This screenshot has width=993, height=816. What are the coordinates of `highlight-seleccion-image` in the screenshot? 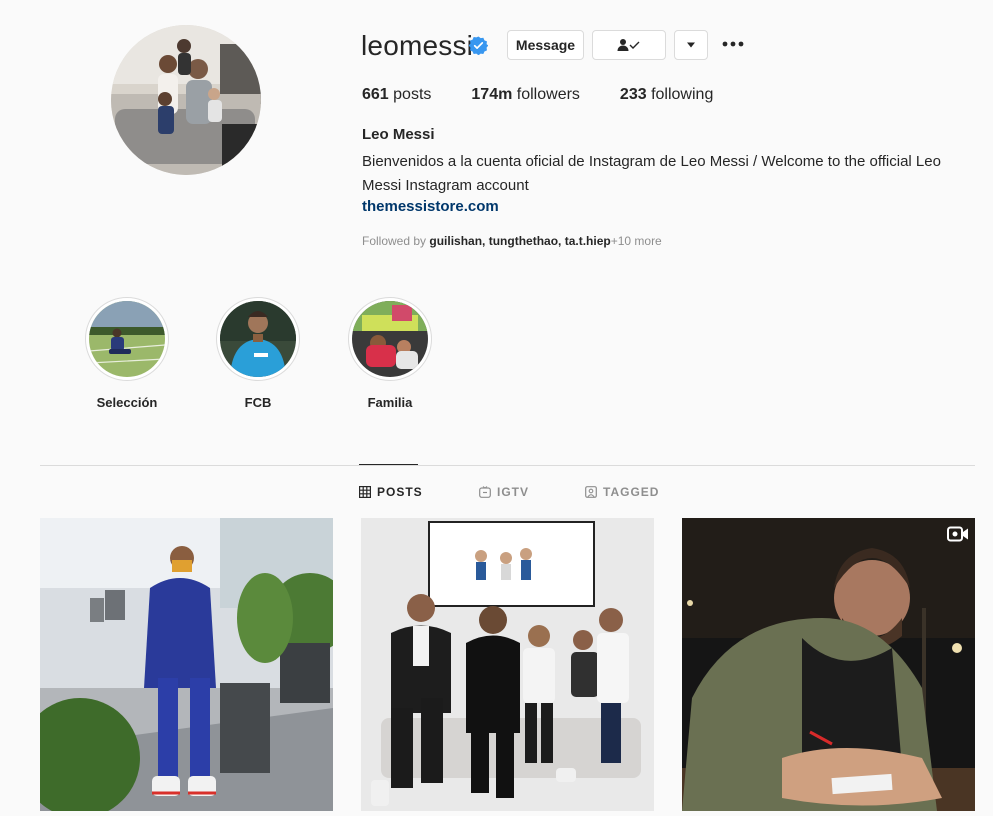 It's located at (127, 339).